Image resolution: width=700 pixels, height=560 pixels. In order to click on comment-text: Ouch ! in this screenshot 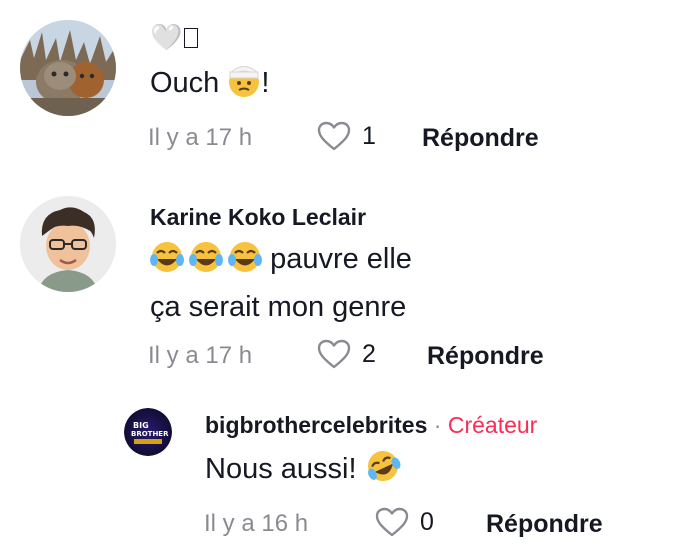, I will do `click(209, 86)`.